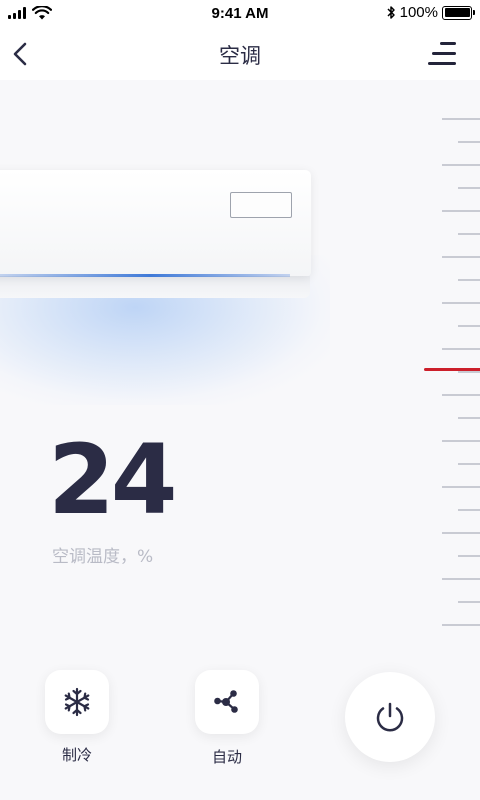 Image resolution: width=480 pixels, height=800 pixels. I want to click on status-right: 100%, so click(430, 12).